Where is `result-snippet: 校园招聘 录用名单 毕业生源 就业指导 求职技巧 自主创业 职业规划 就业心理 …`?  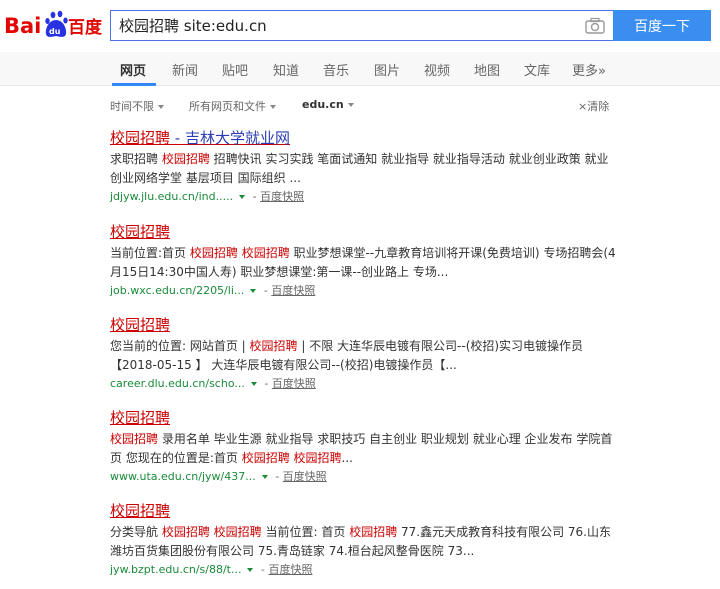 result-snippet: 校园招聘 录用名单 毕业生源 就业指导 求职技巧 自主创业 职业规划 就业心理 … is located at coordinates (365, 449).